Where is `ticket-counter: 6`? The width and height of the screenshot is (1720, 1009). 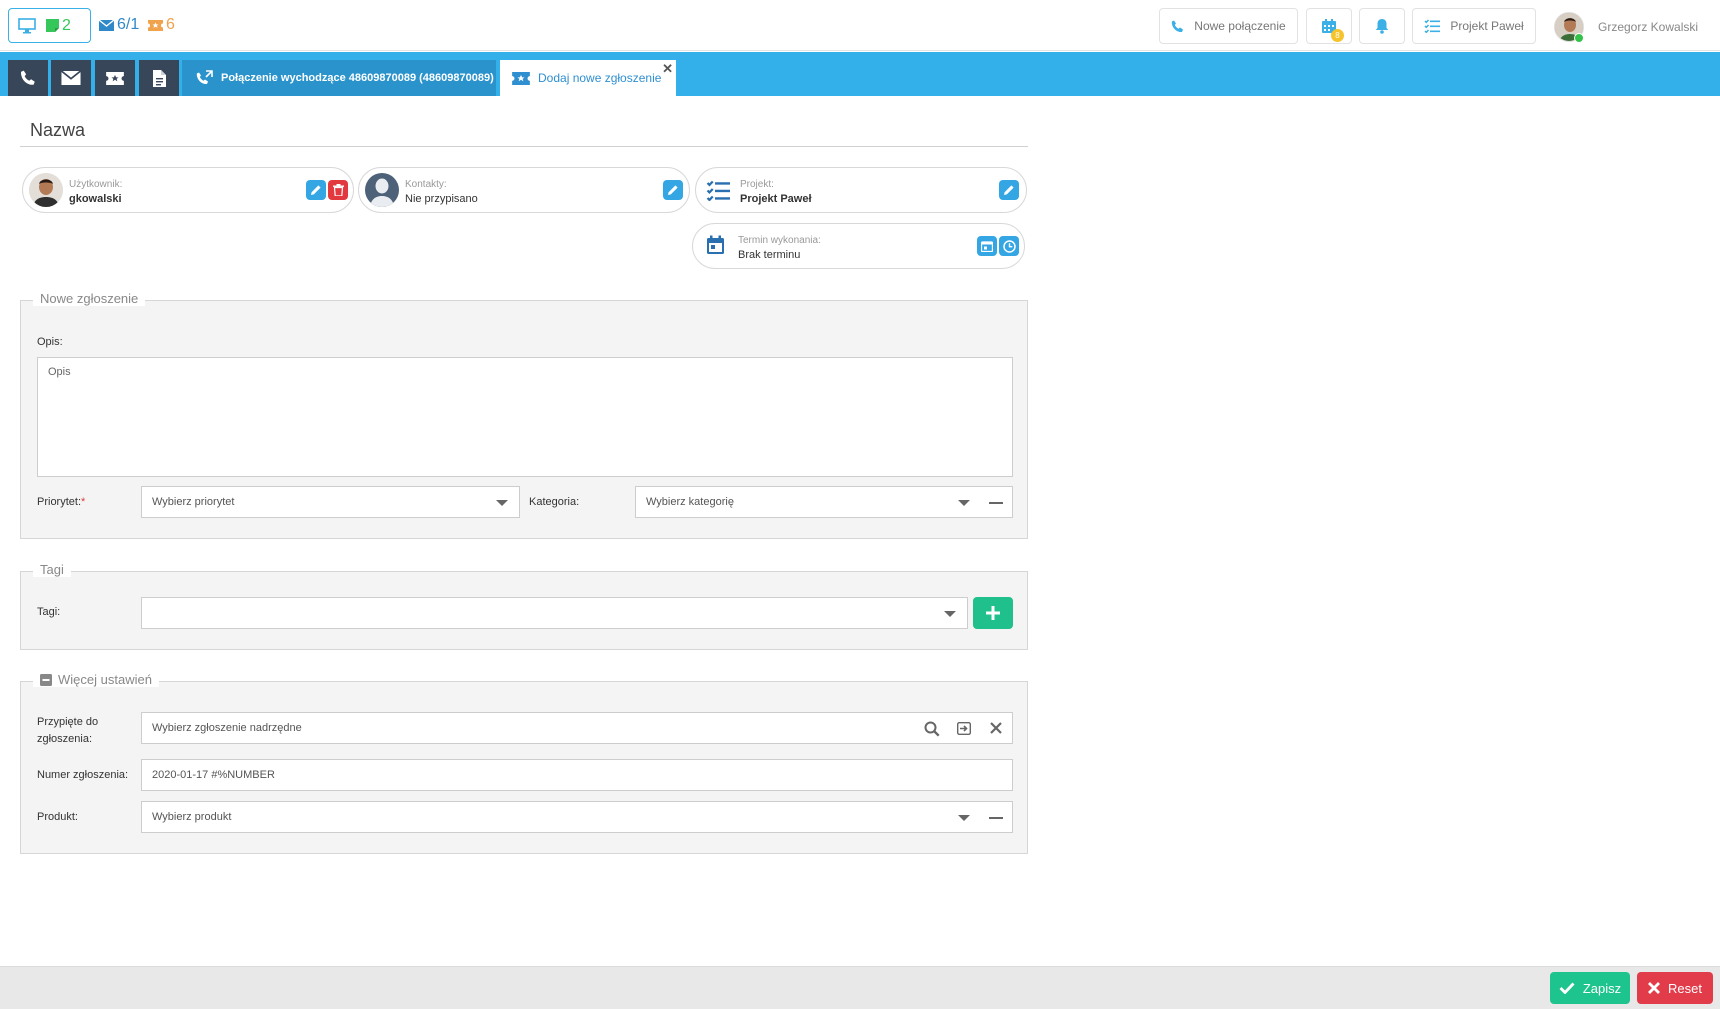
ticket-counter: 6 is located at coordinates (161, 25).